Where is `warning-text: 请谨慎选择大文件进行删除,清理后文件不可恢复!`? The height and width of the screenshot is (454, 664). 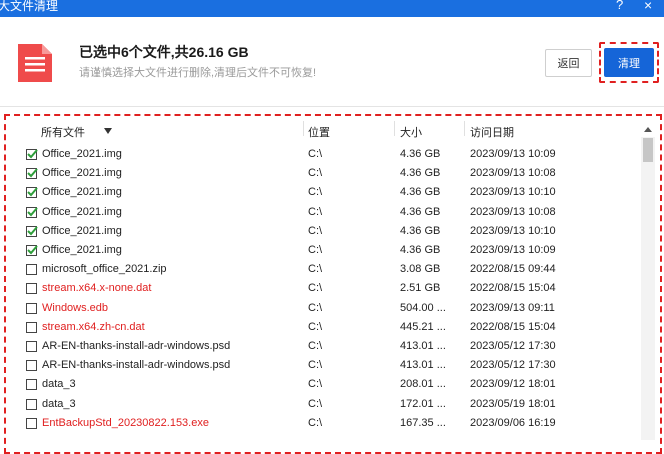 warning-text: 请谨慎选择大文件进行删除,清理后文件不可恢复! is located at coordinates (198, 73).